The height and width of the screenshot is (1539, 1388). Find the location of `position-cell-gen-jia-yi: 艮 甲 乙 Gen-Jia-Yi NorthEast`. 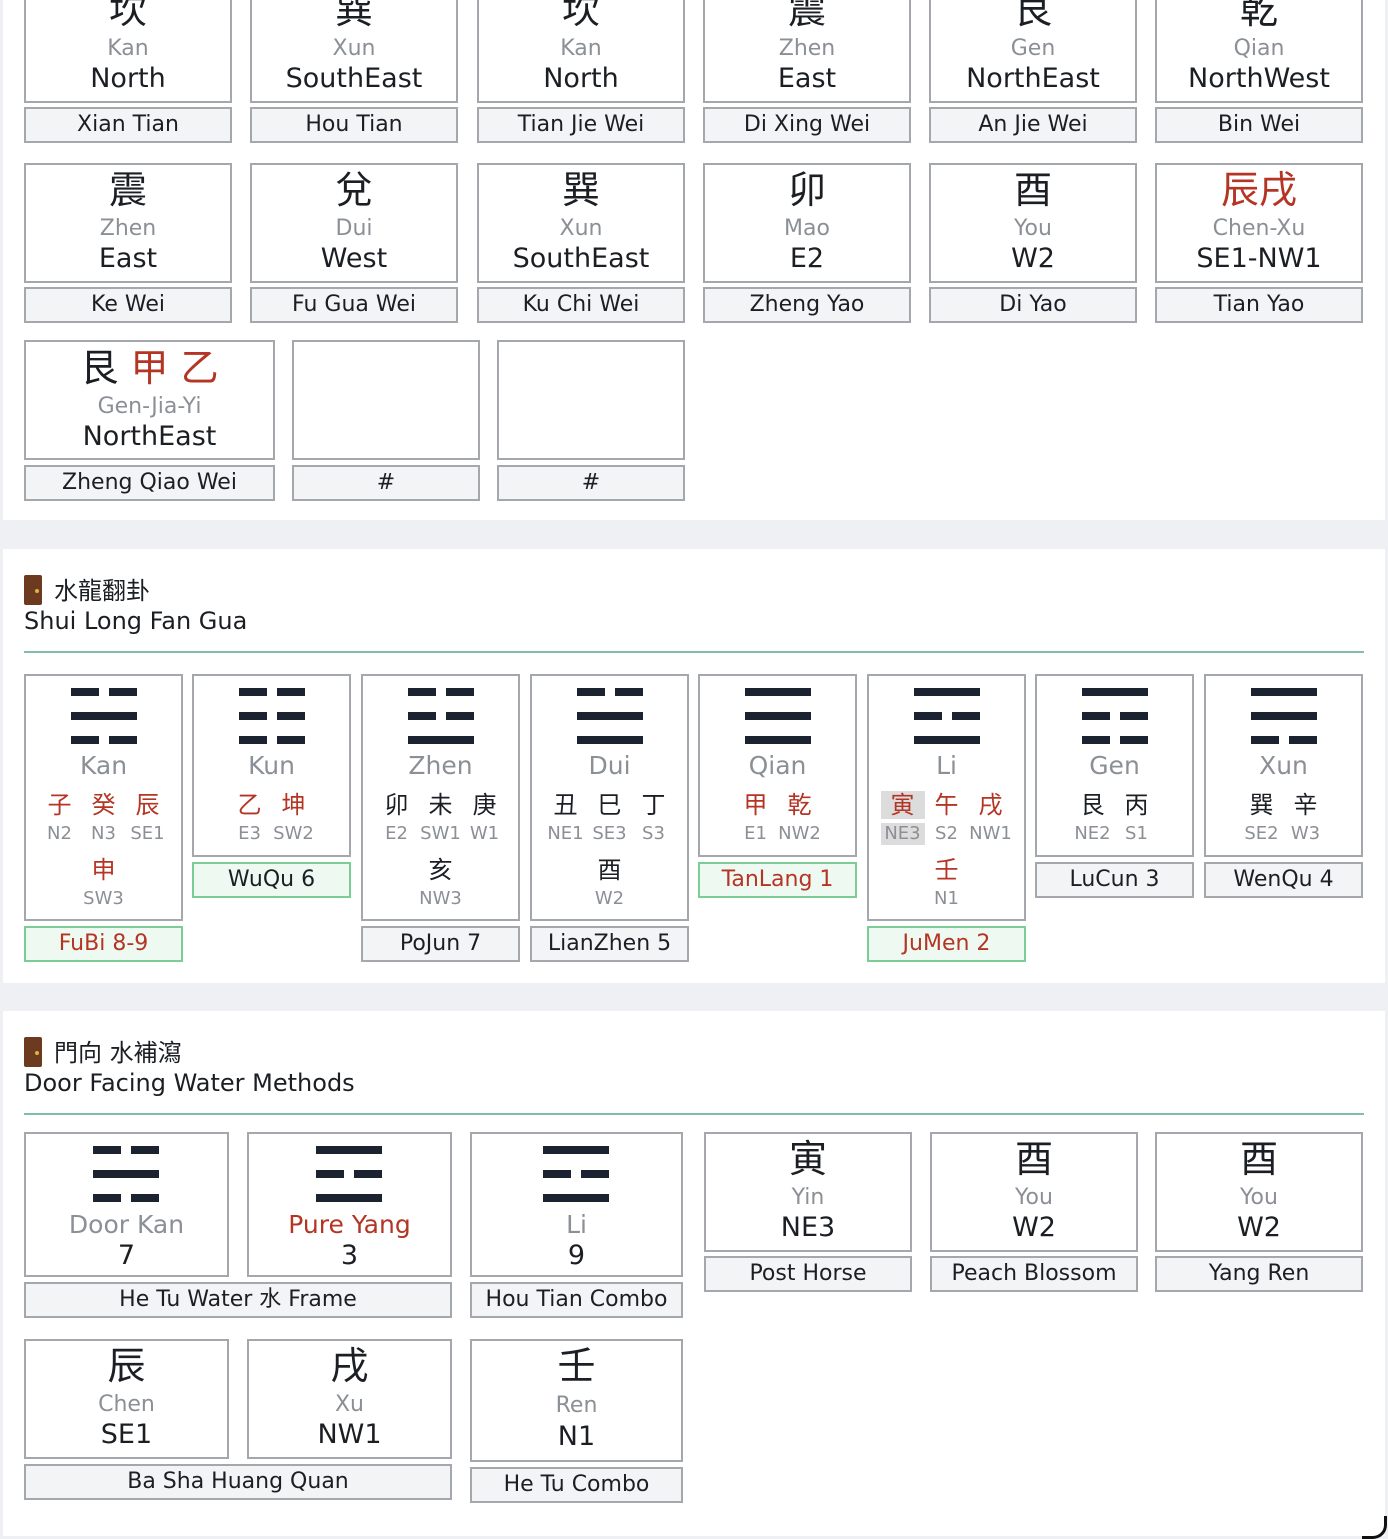

position-cell-gen-jia-yi: 艮 甲 乙 Gen-Jia-Yi NorthEast is located at coordinates (149, 400).